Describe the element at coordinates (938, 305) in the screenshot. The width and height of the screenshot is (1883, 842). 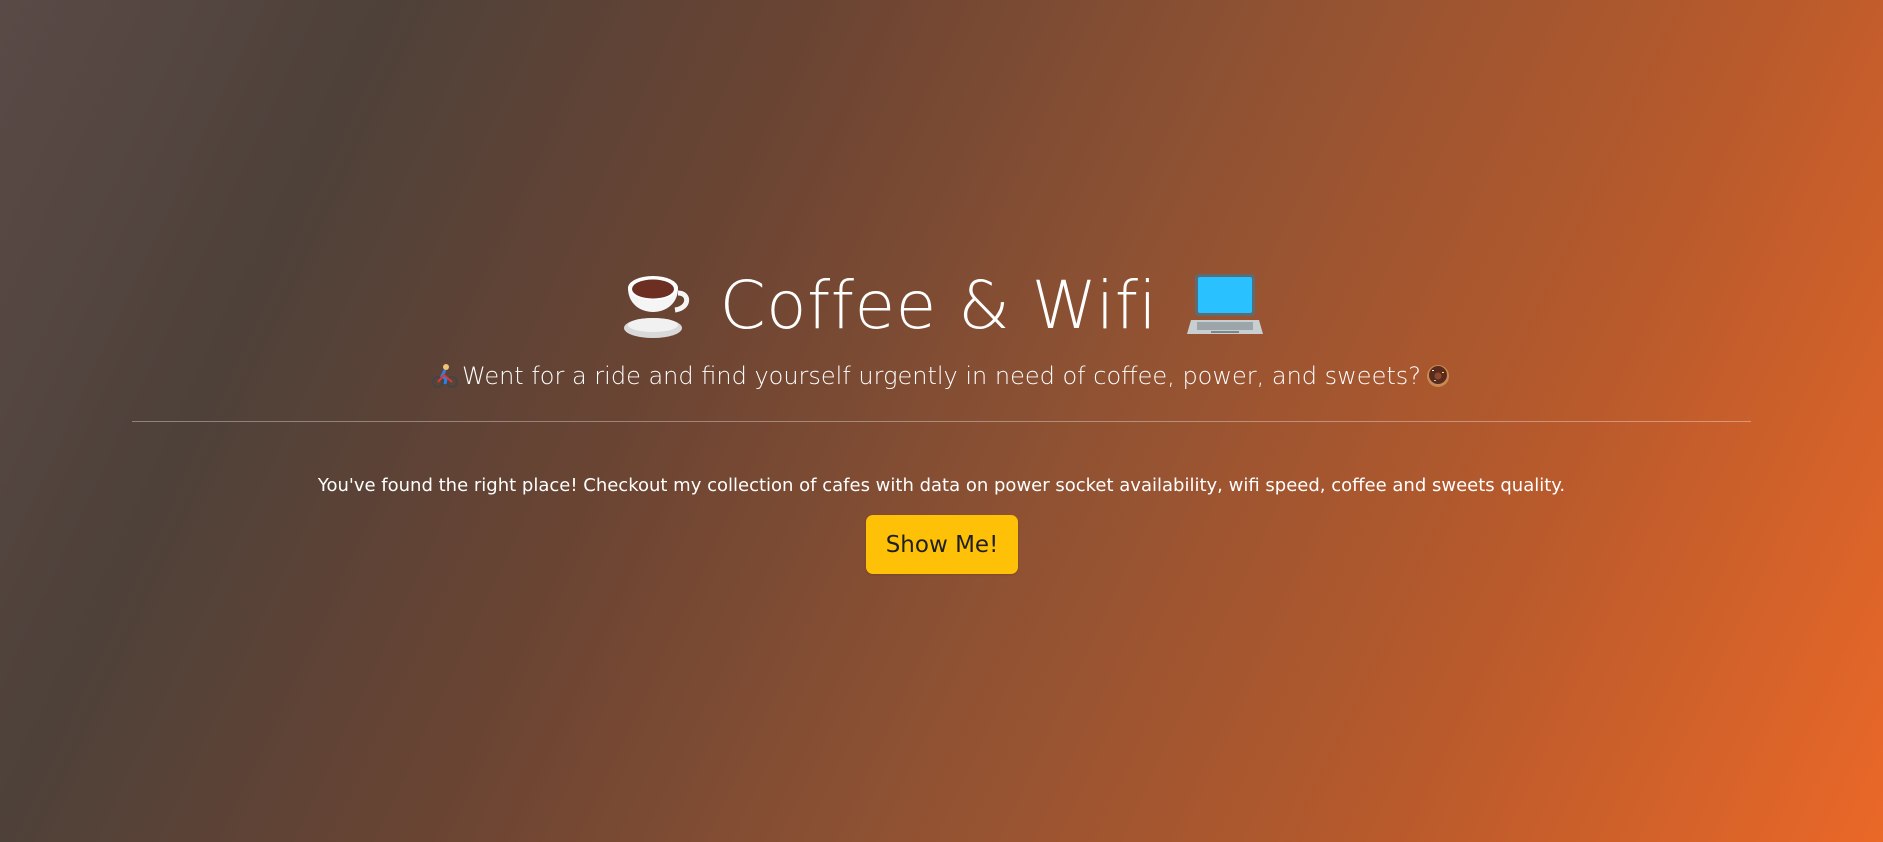
I see `page-title: Coffee & Wifi` at that location.